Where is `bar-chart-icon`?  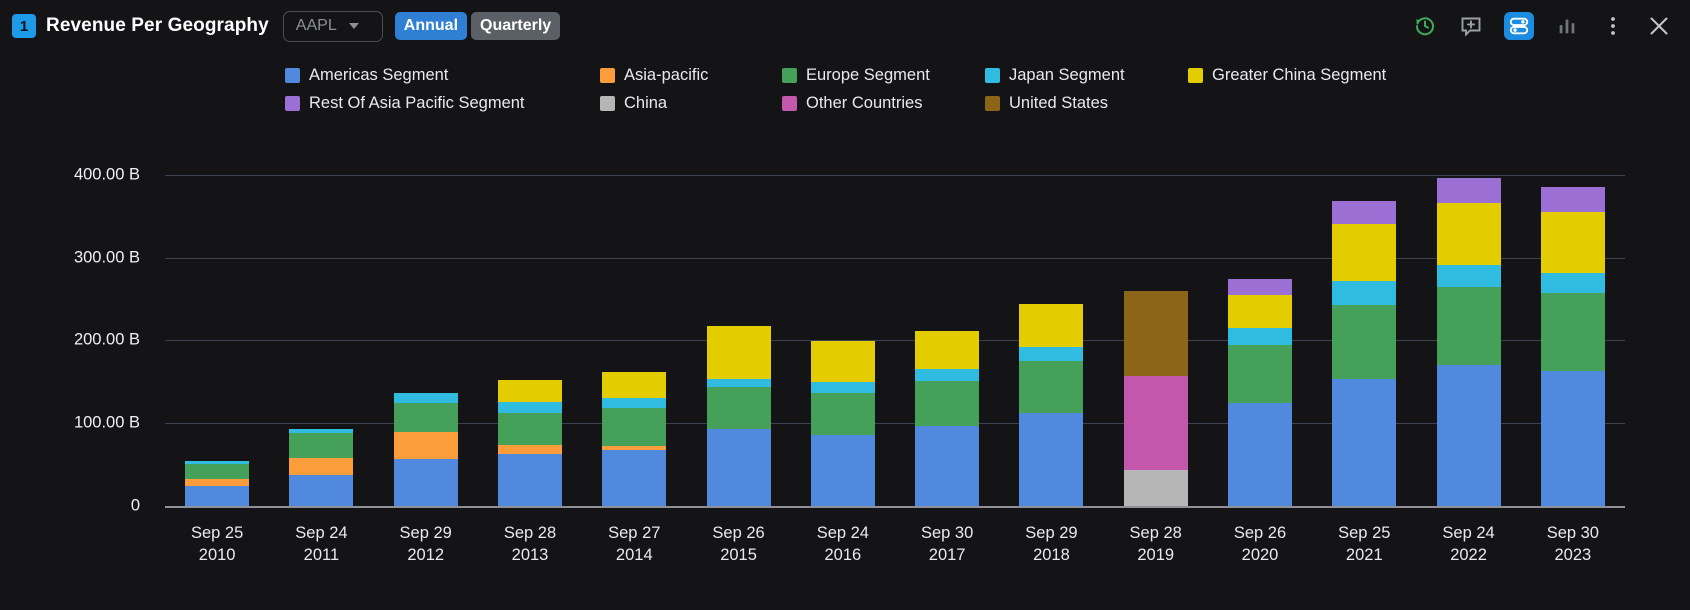
bar-chart-icon is located at coordinates (1567, 26).